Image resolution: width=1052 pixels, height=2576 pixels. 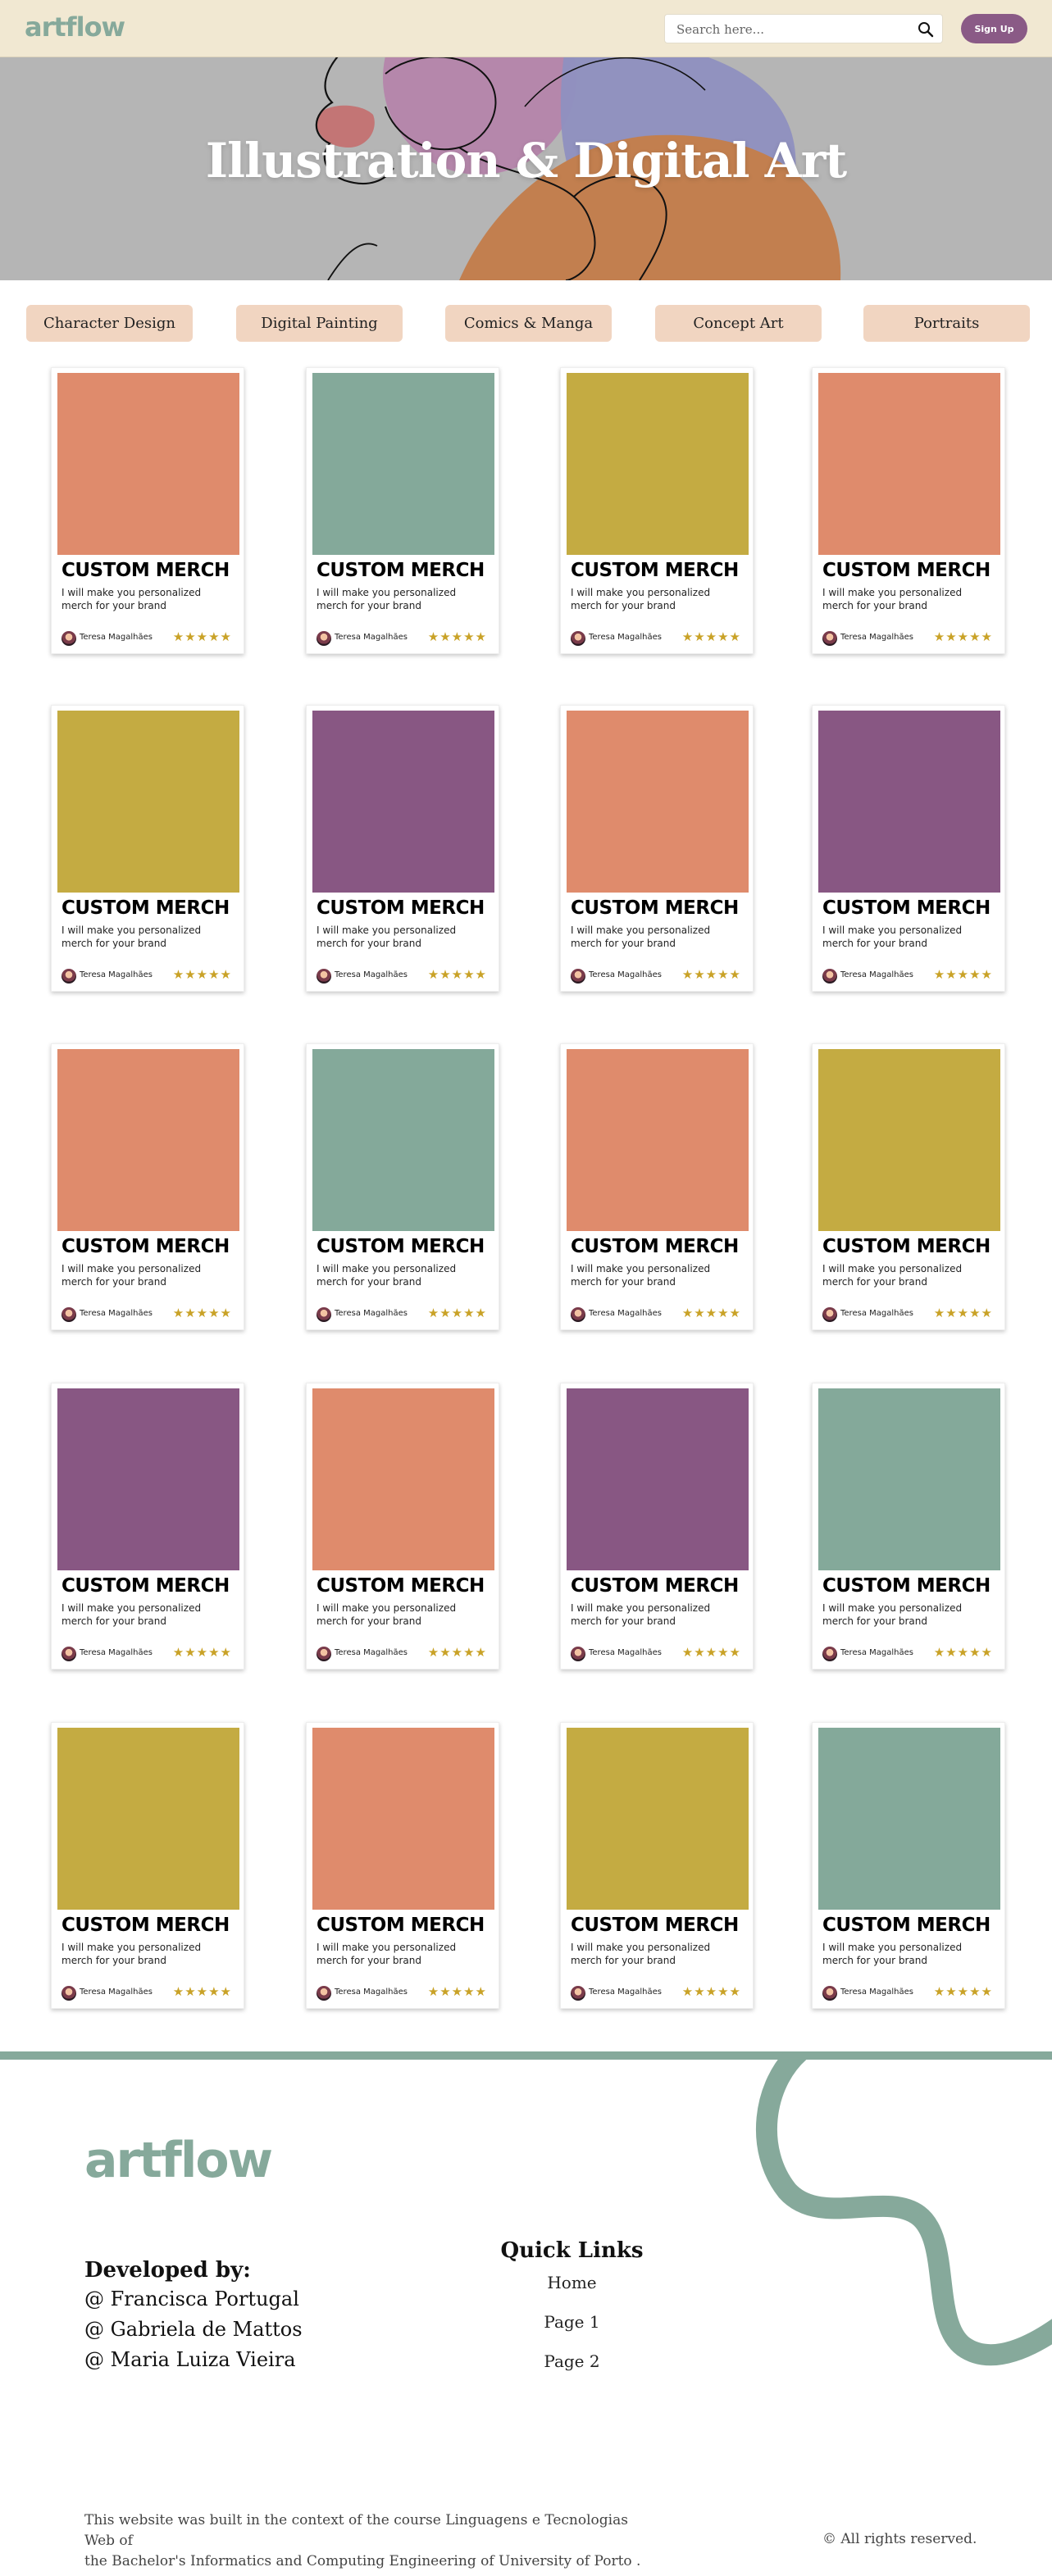 I want to click on site-header: artflow Sign Up, so click(x=526, y=28).